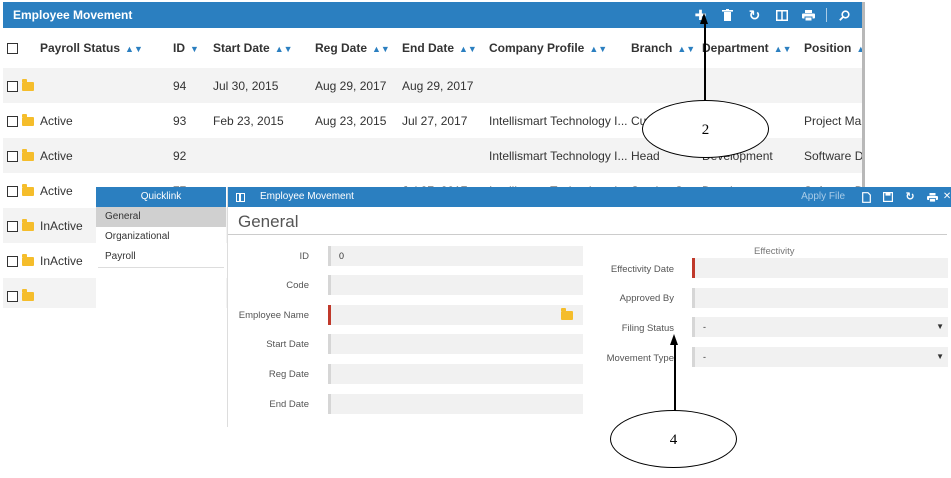 This screenshot has width=951, height=478. Describe the element at coordinates (781, 15) in the screenshot. I see `panel-icon` at that location.